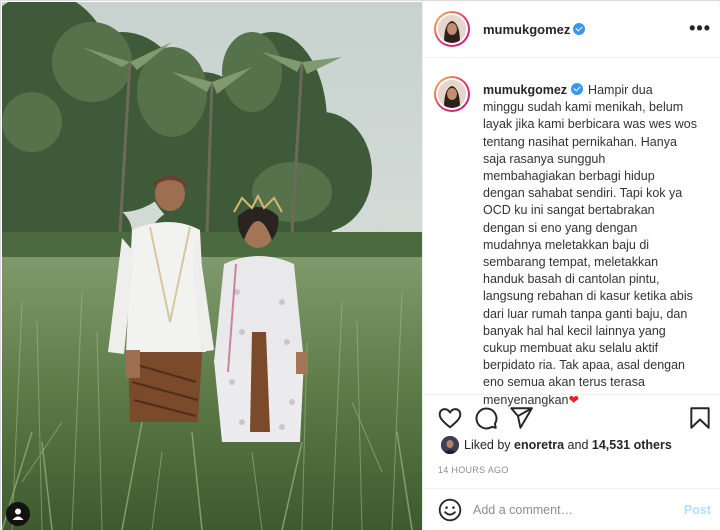 Image resolution: width=720 pixels, height=530 pixels. I want to click on caption-line: dengan si eno yang dengan, so click(560, 227).